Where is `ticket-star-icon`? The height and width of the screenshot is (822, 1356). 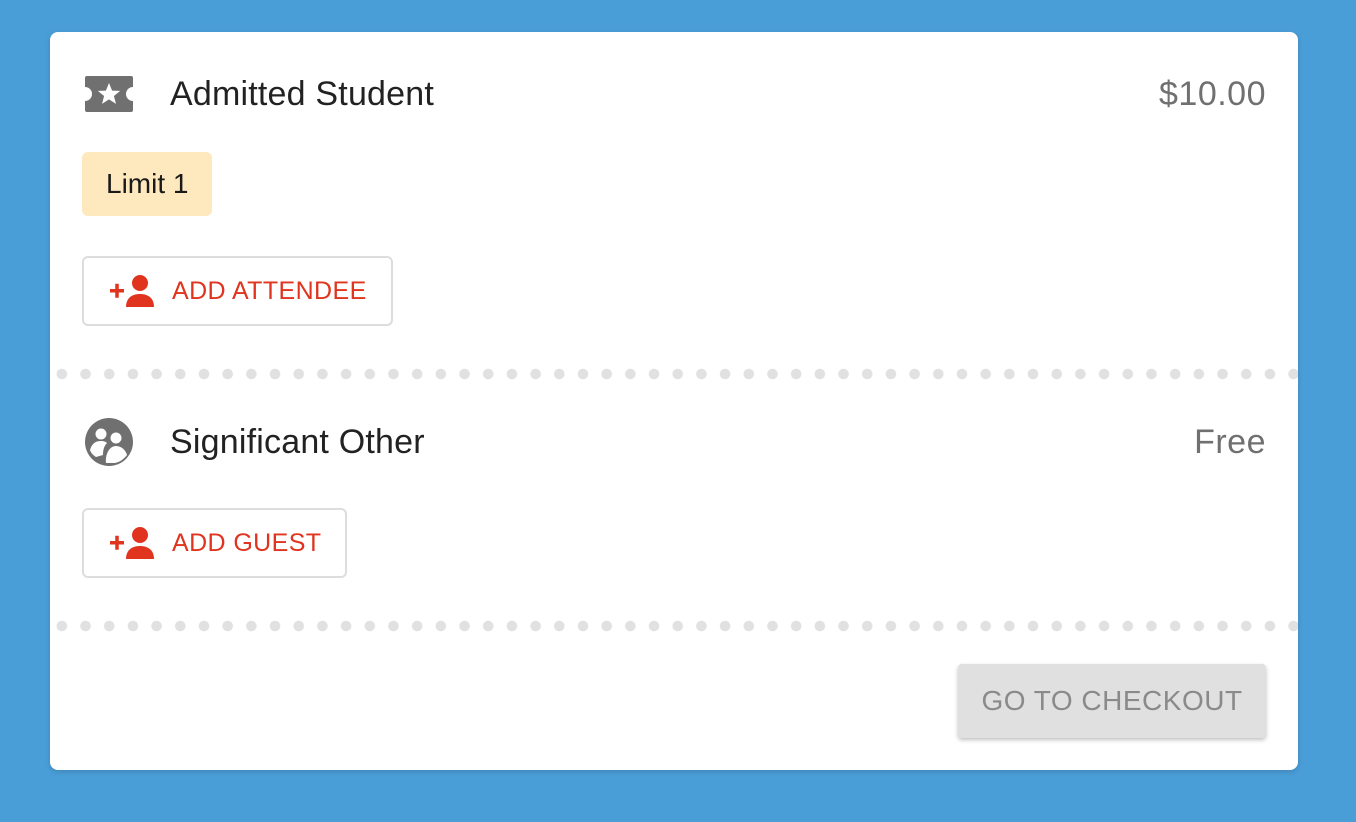
ticket-star-icon is located at coordinates (111, 94).